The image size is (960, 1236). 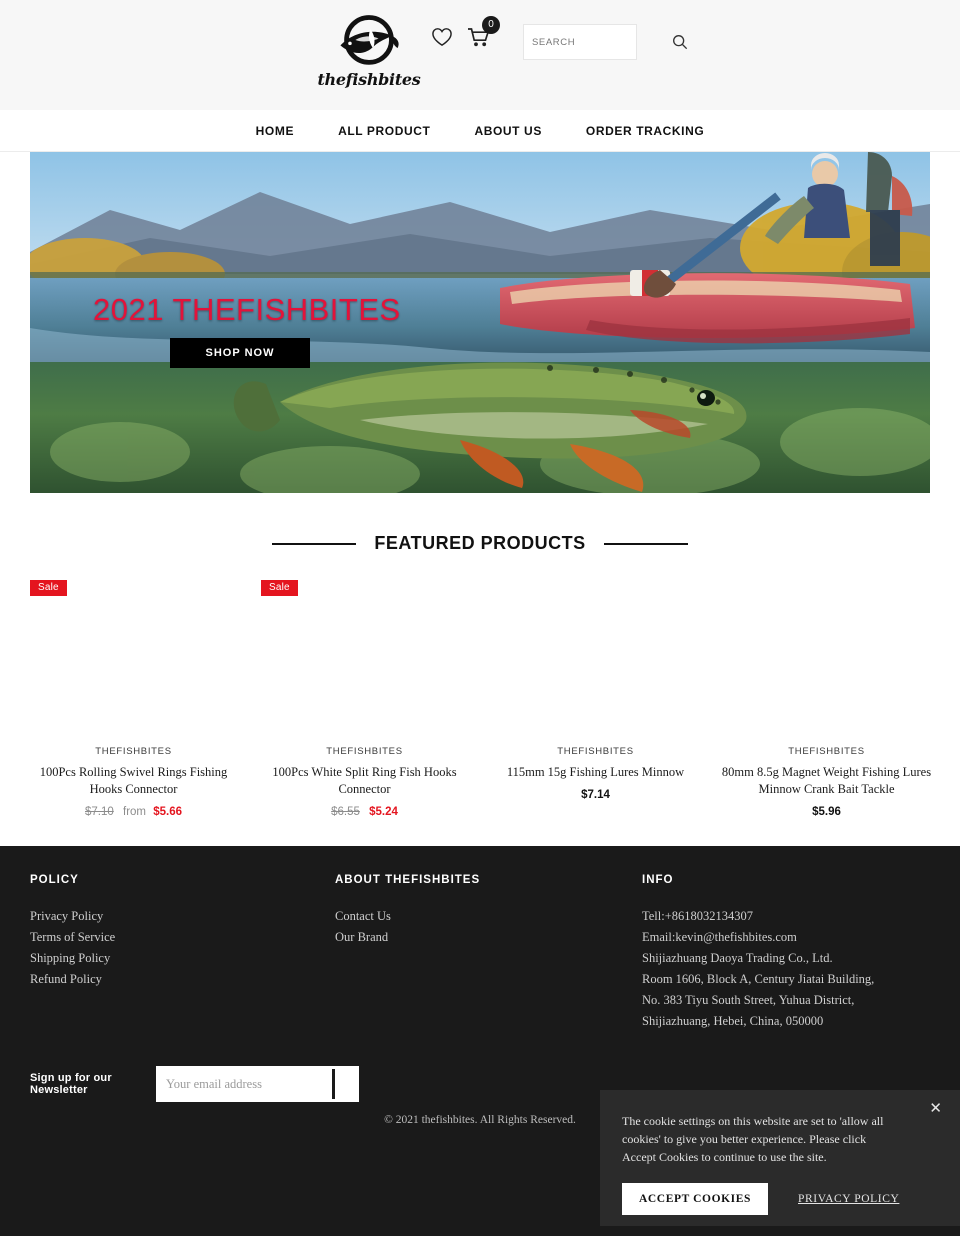 What do you see at coordinates (488, 916) in the screenshot?
I see `footer-link-contact-us: Contact Us` at bounding box center [488, 916].